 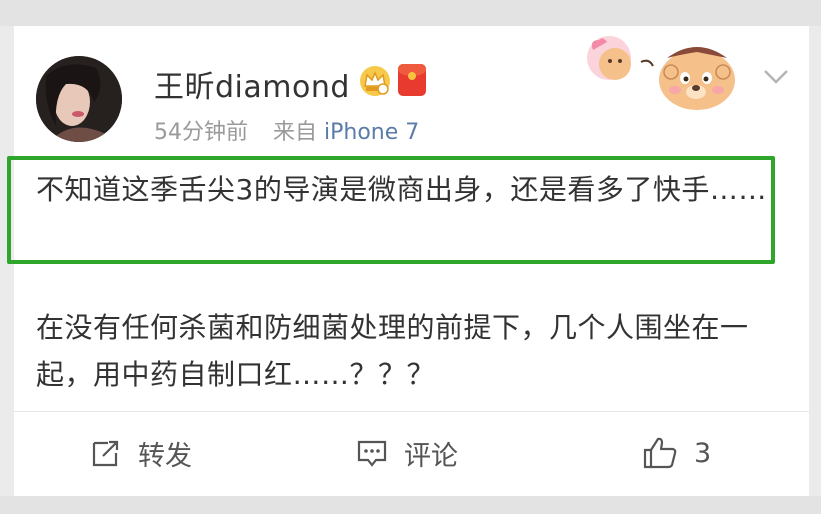 What do you see at coordinates (431, 456) in the screenshot?
I see `comment-label: 评论` at bounding box center [431, 456].